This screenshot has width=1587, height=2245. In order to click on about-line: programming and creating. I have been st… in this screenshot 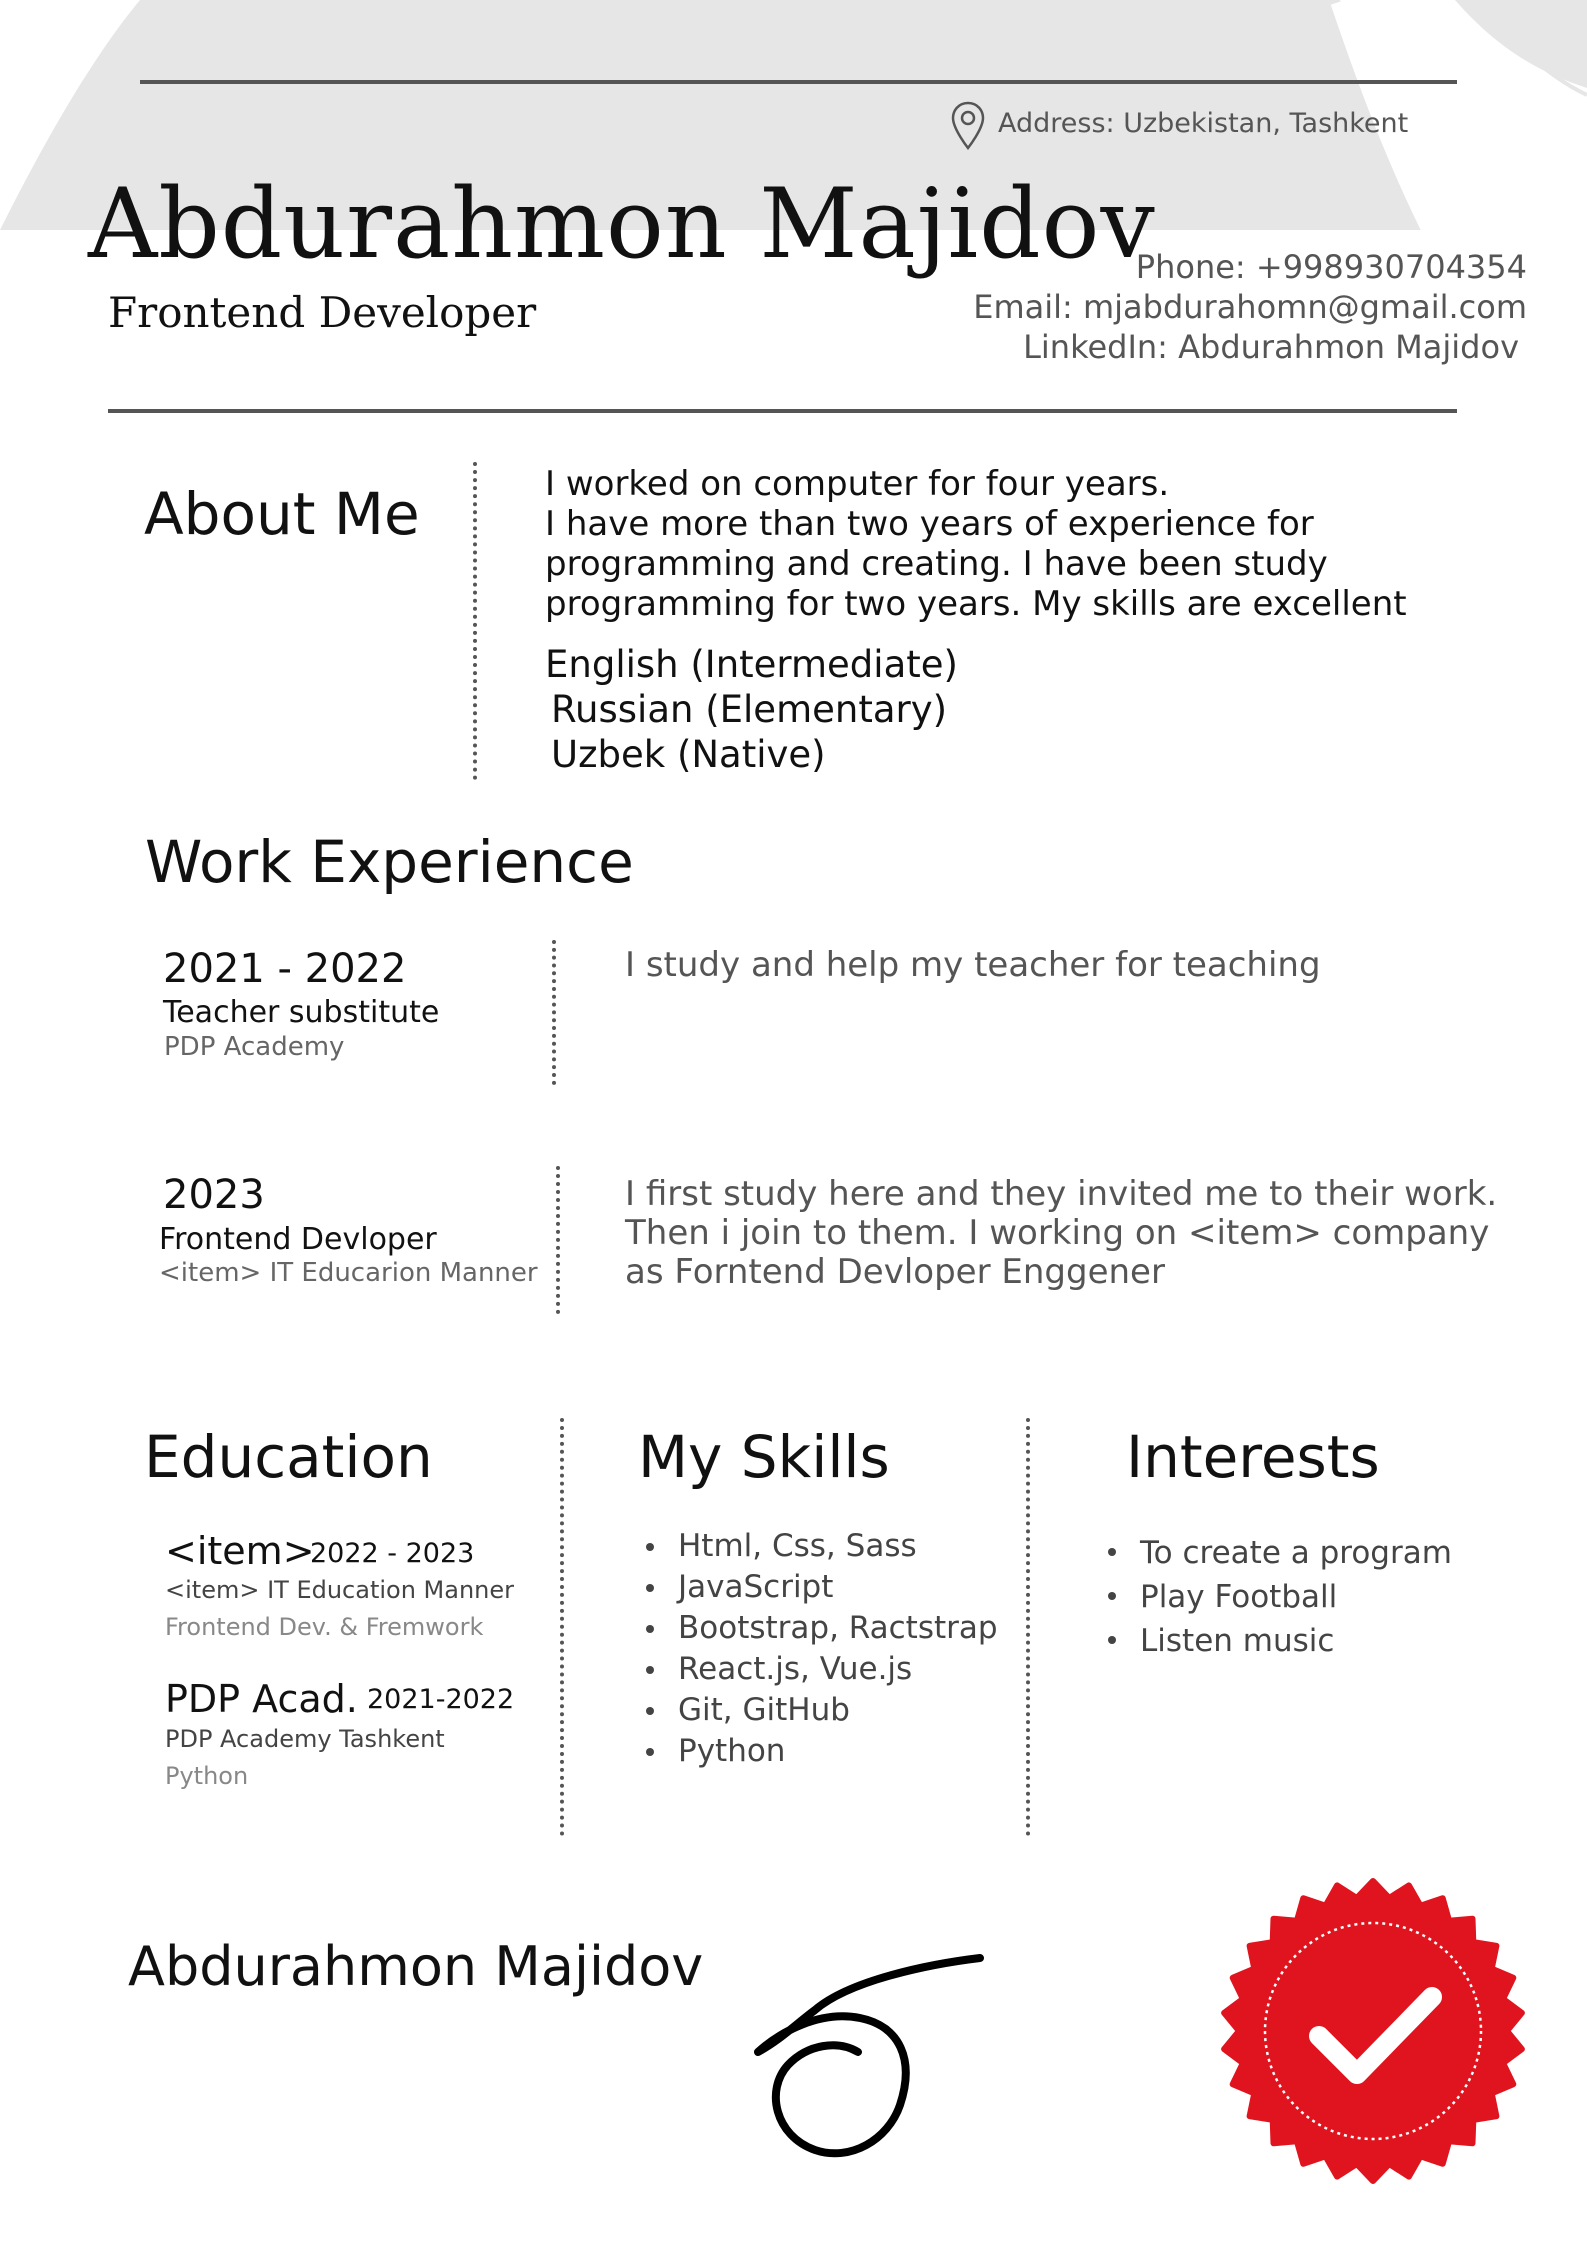, I will do `click(936, 564)`.